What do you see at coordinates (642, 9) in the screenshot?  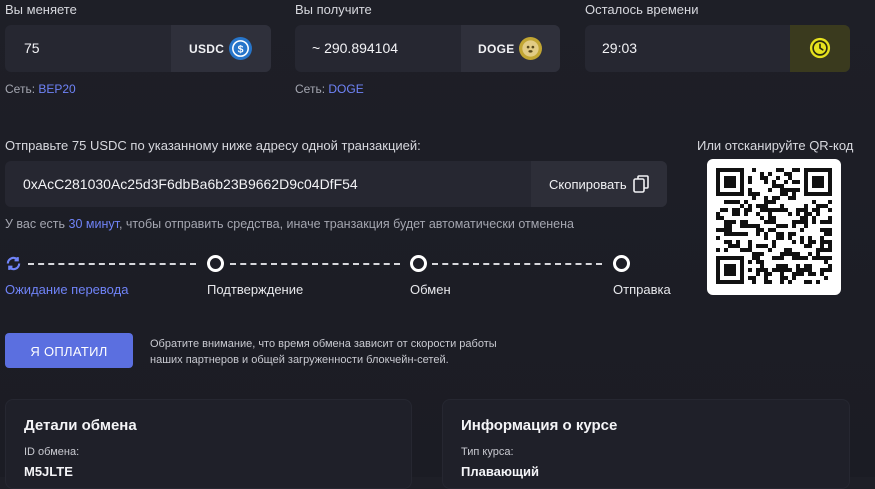 I see `timer-label: Осталось времени` at bounding box center [642, 9].